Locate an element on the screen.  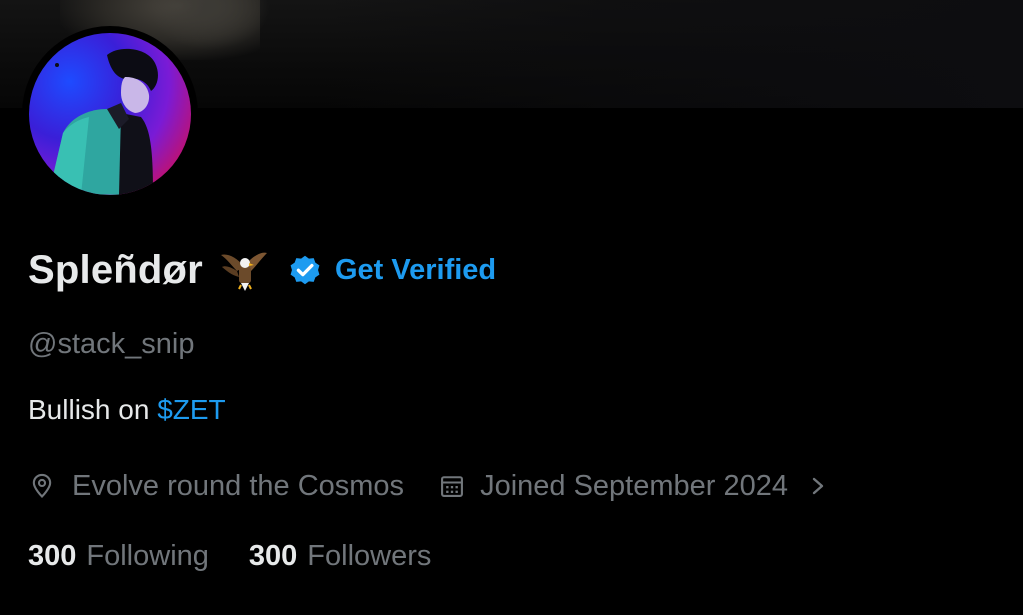
display-name: Spleñdør is located at coordinates (115, 269).